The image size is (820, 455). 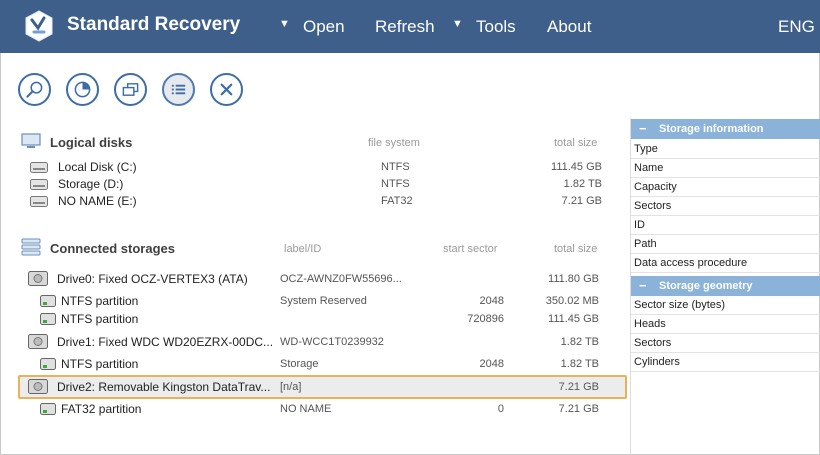 What do you see at coordinates (318, 184) in the screenshot?
I see `logical-disk-row: Storage (D:) NTFS 1.82 TB` at bounding box center [318, 184].